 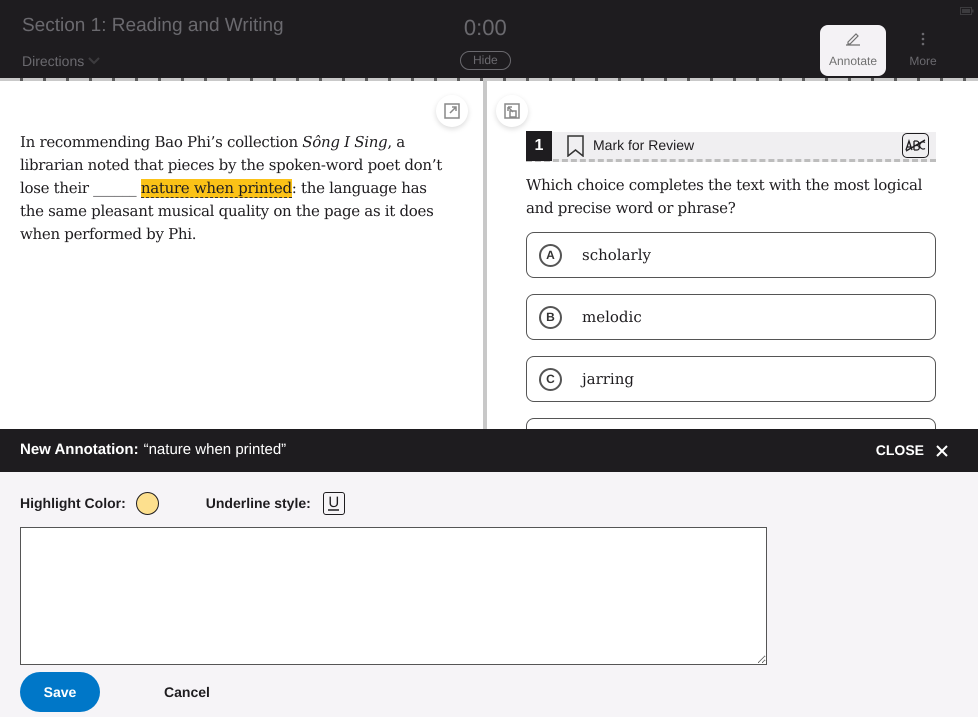 I want to click on chevron-down-icon, so click(x=94, y=61).